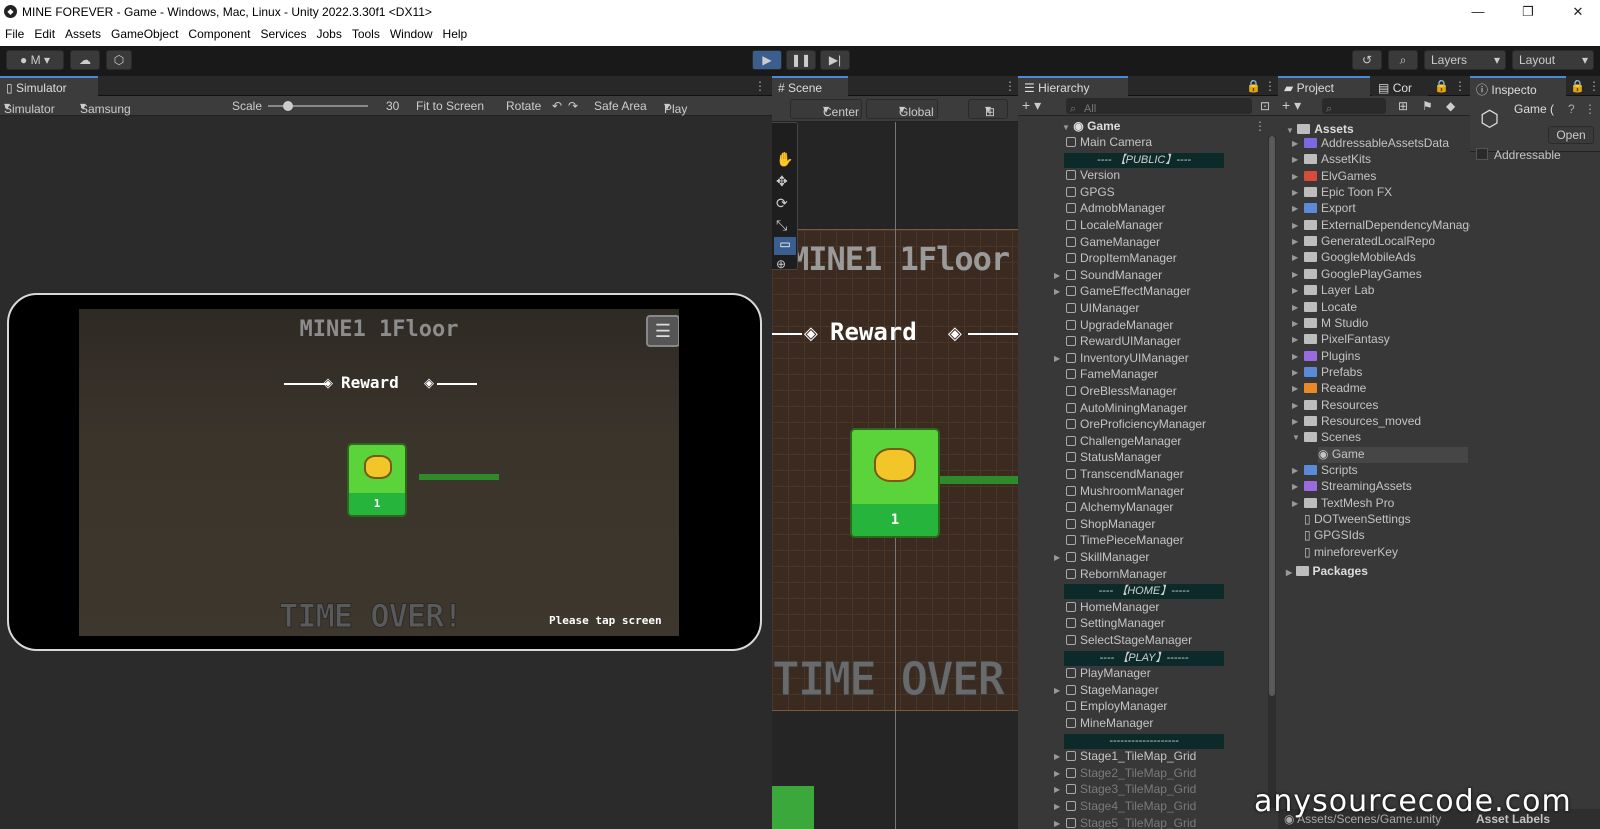 The width and height of the screenshot is (1600, 829). What do you see at coordinates (328, 32) in the screenshot?
I see `menu-jobs: Jobs` at bounding box center [328, 32].